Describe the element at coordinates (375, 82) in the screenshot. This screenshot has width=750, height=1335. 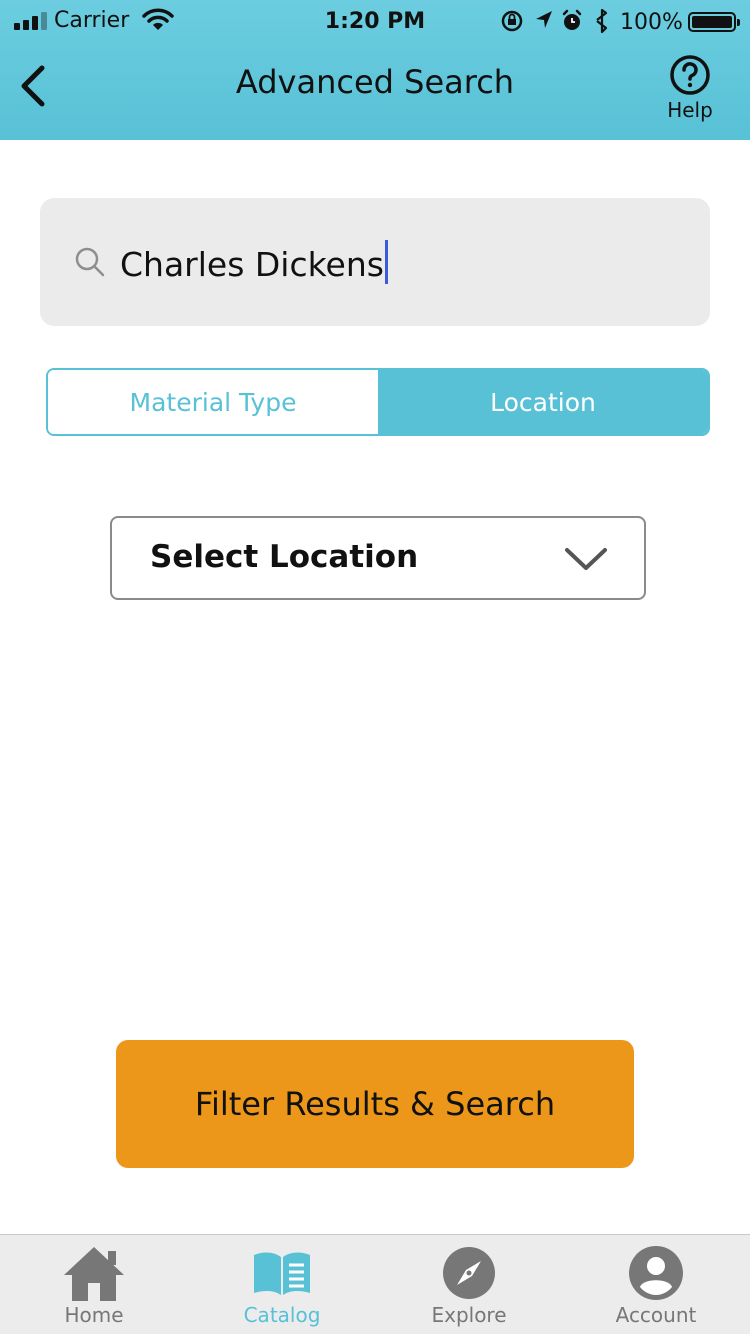
I see `page-title: Advanced Search` at that location.